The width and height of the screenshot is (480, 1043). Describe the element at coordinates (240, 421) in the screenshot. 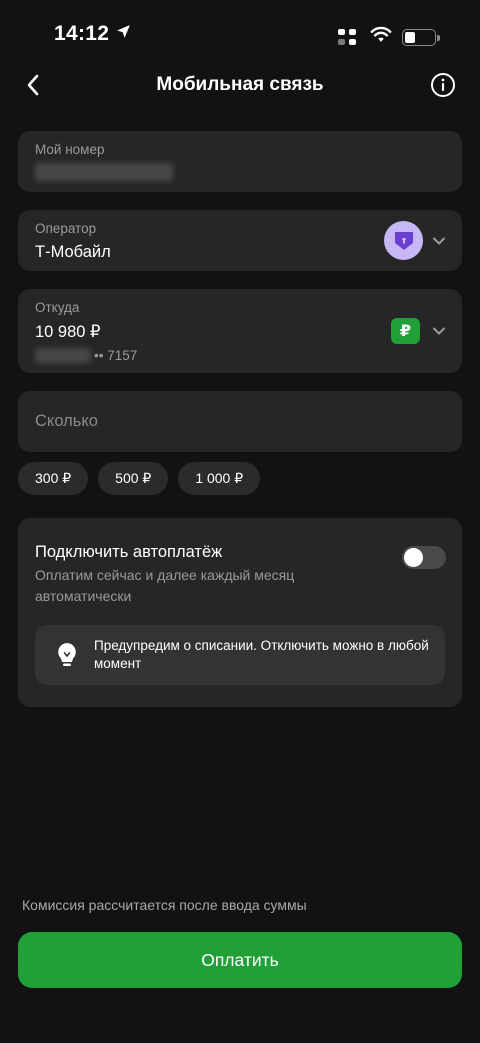

I see `amount-field: Сколько` at that location.